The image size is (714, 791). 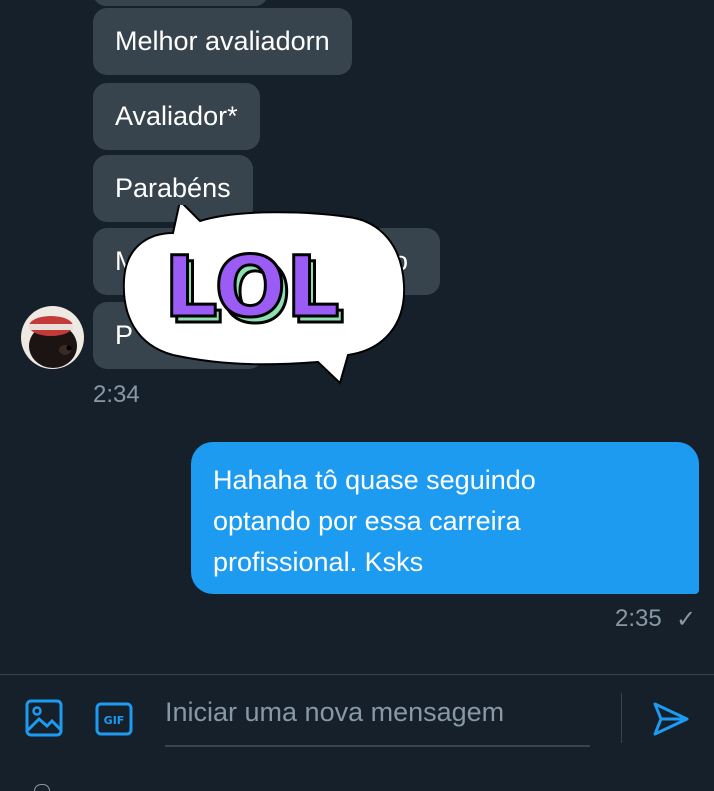 I want to click on add-image-button, so click(x=44, y=720).